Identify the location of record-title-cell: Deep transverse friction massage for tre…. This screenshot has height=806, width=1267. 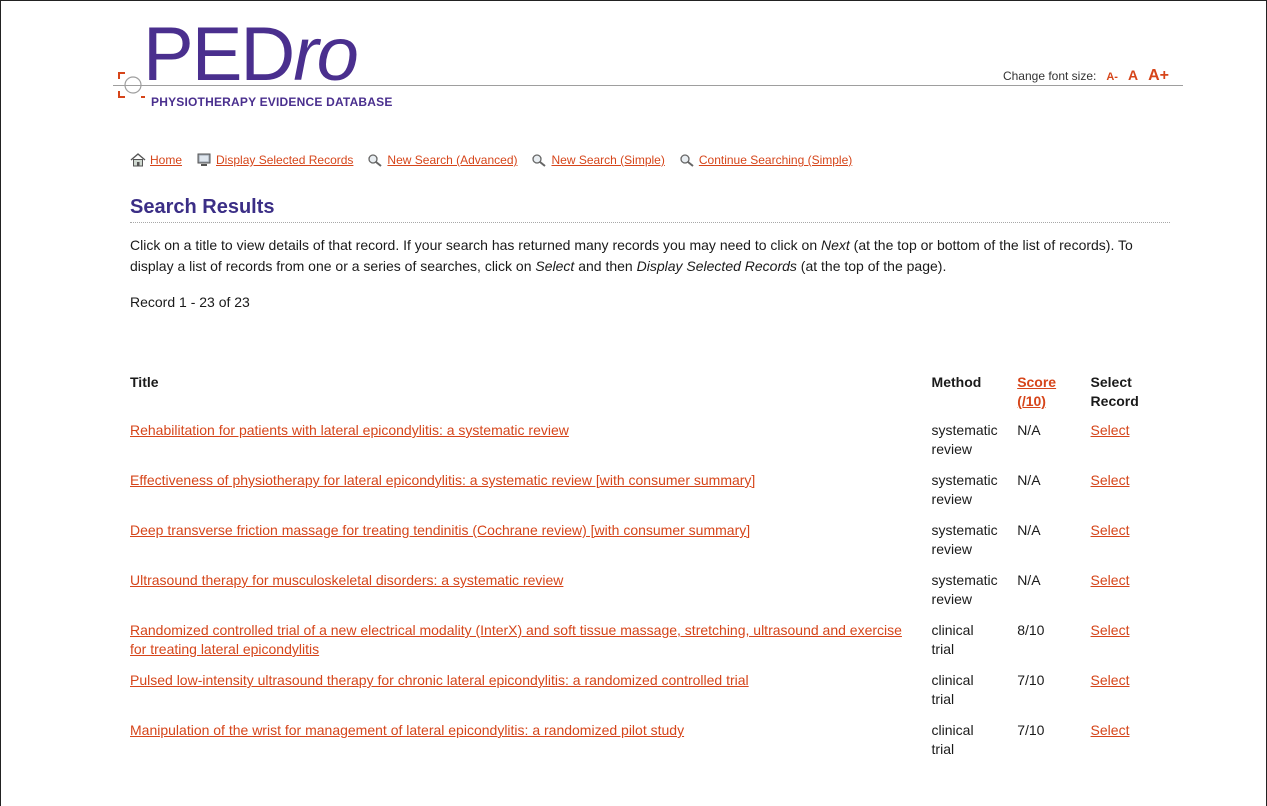
(531, 546).